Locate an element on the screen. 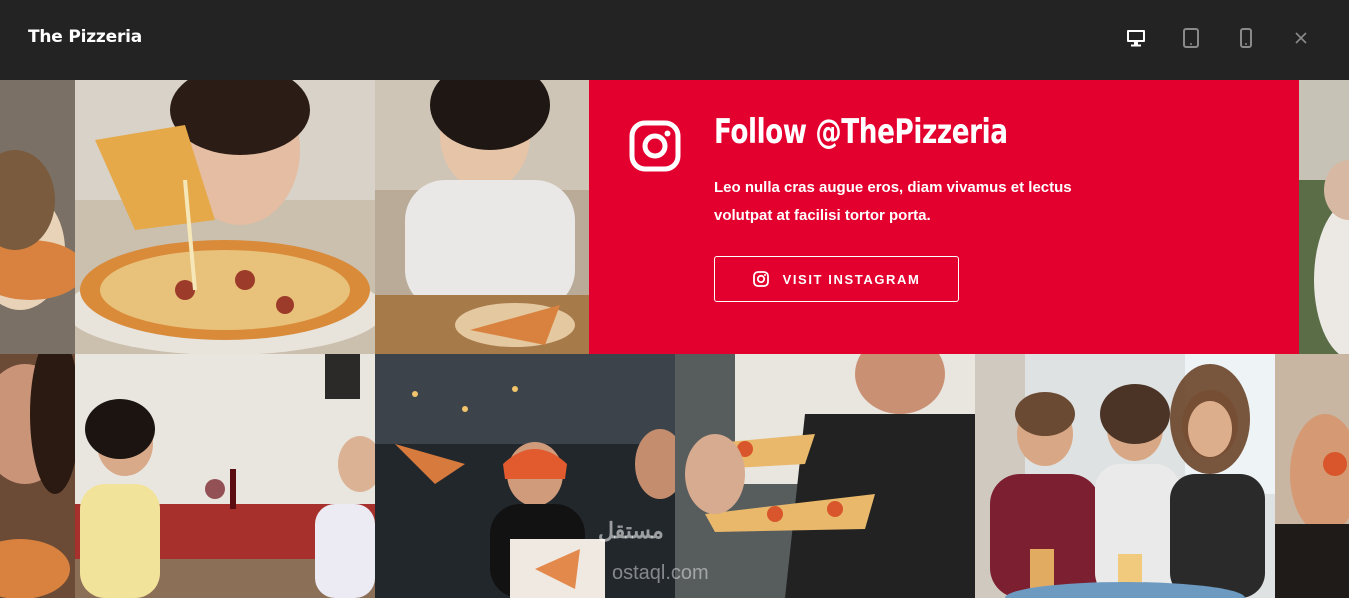  mobile-icon is located at coordinates (1246, 38).